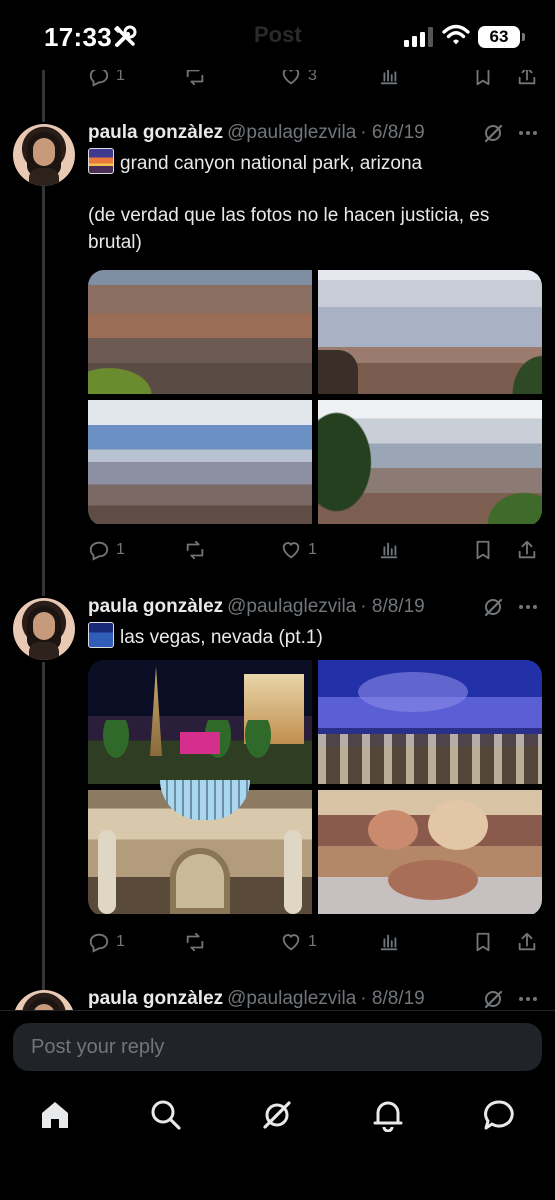  I want to click on home-icon, so click(55, 1115).